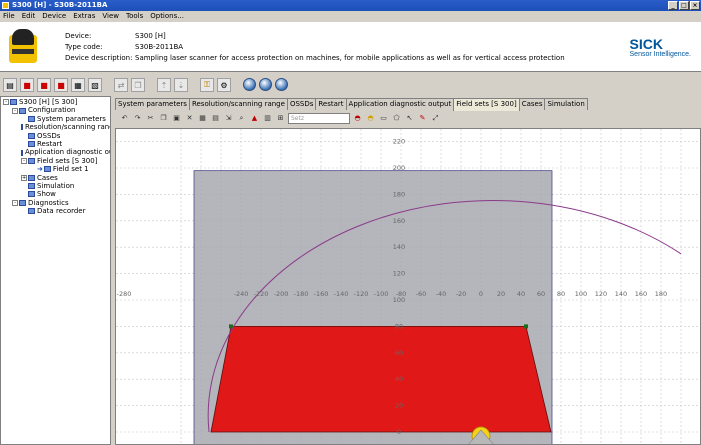 The width and height of the screenshot is (701, 445). I want to click on login-key-icon: ⚿, so click(207, 85).